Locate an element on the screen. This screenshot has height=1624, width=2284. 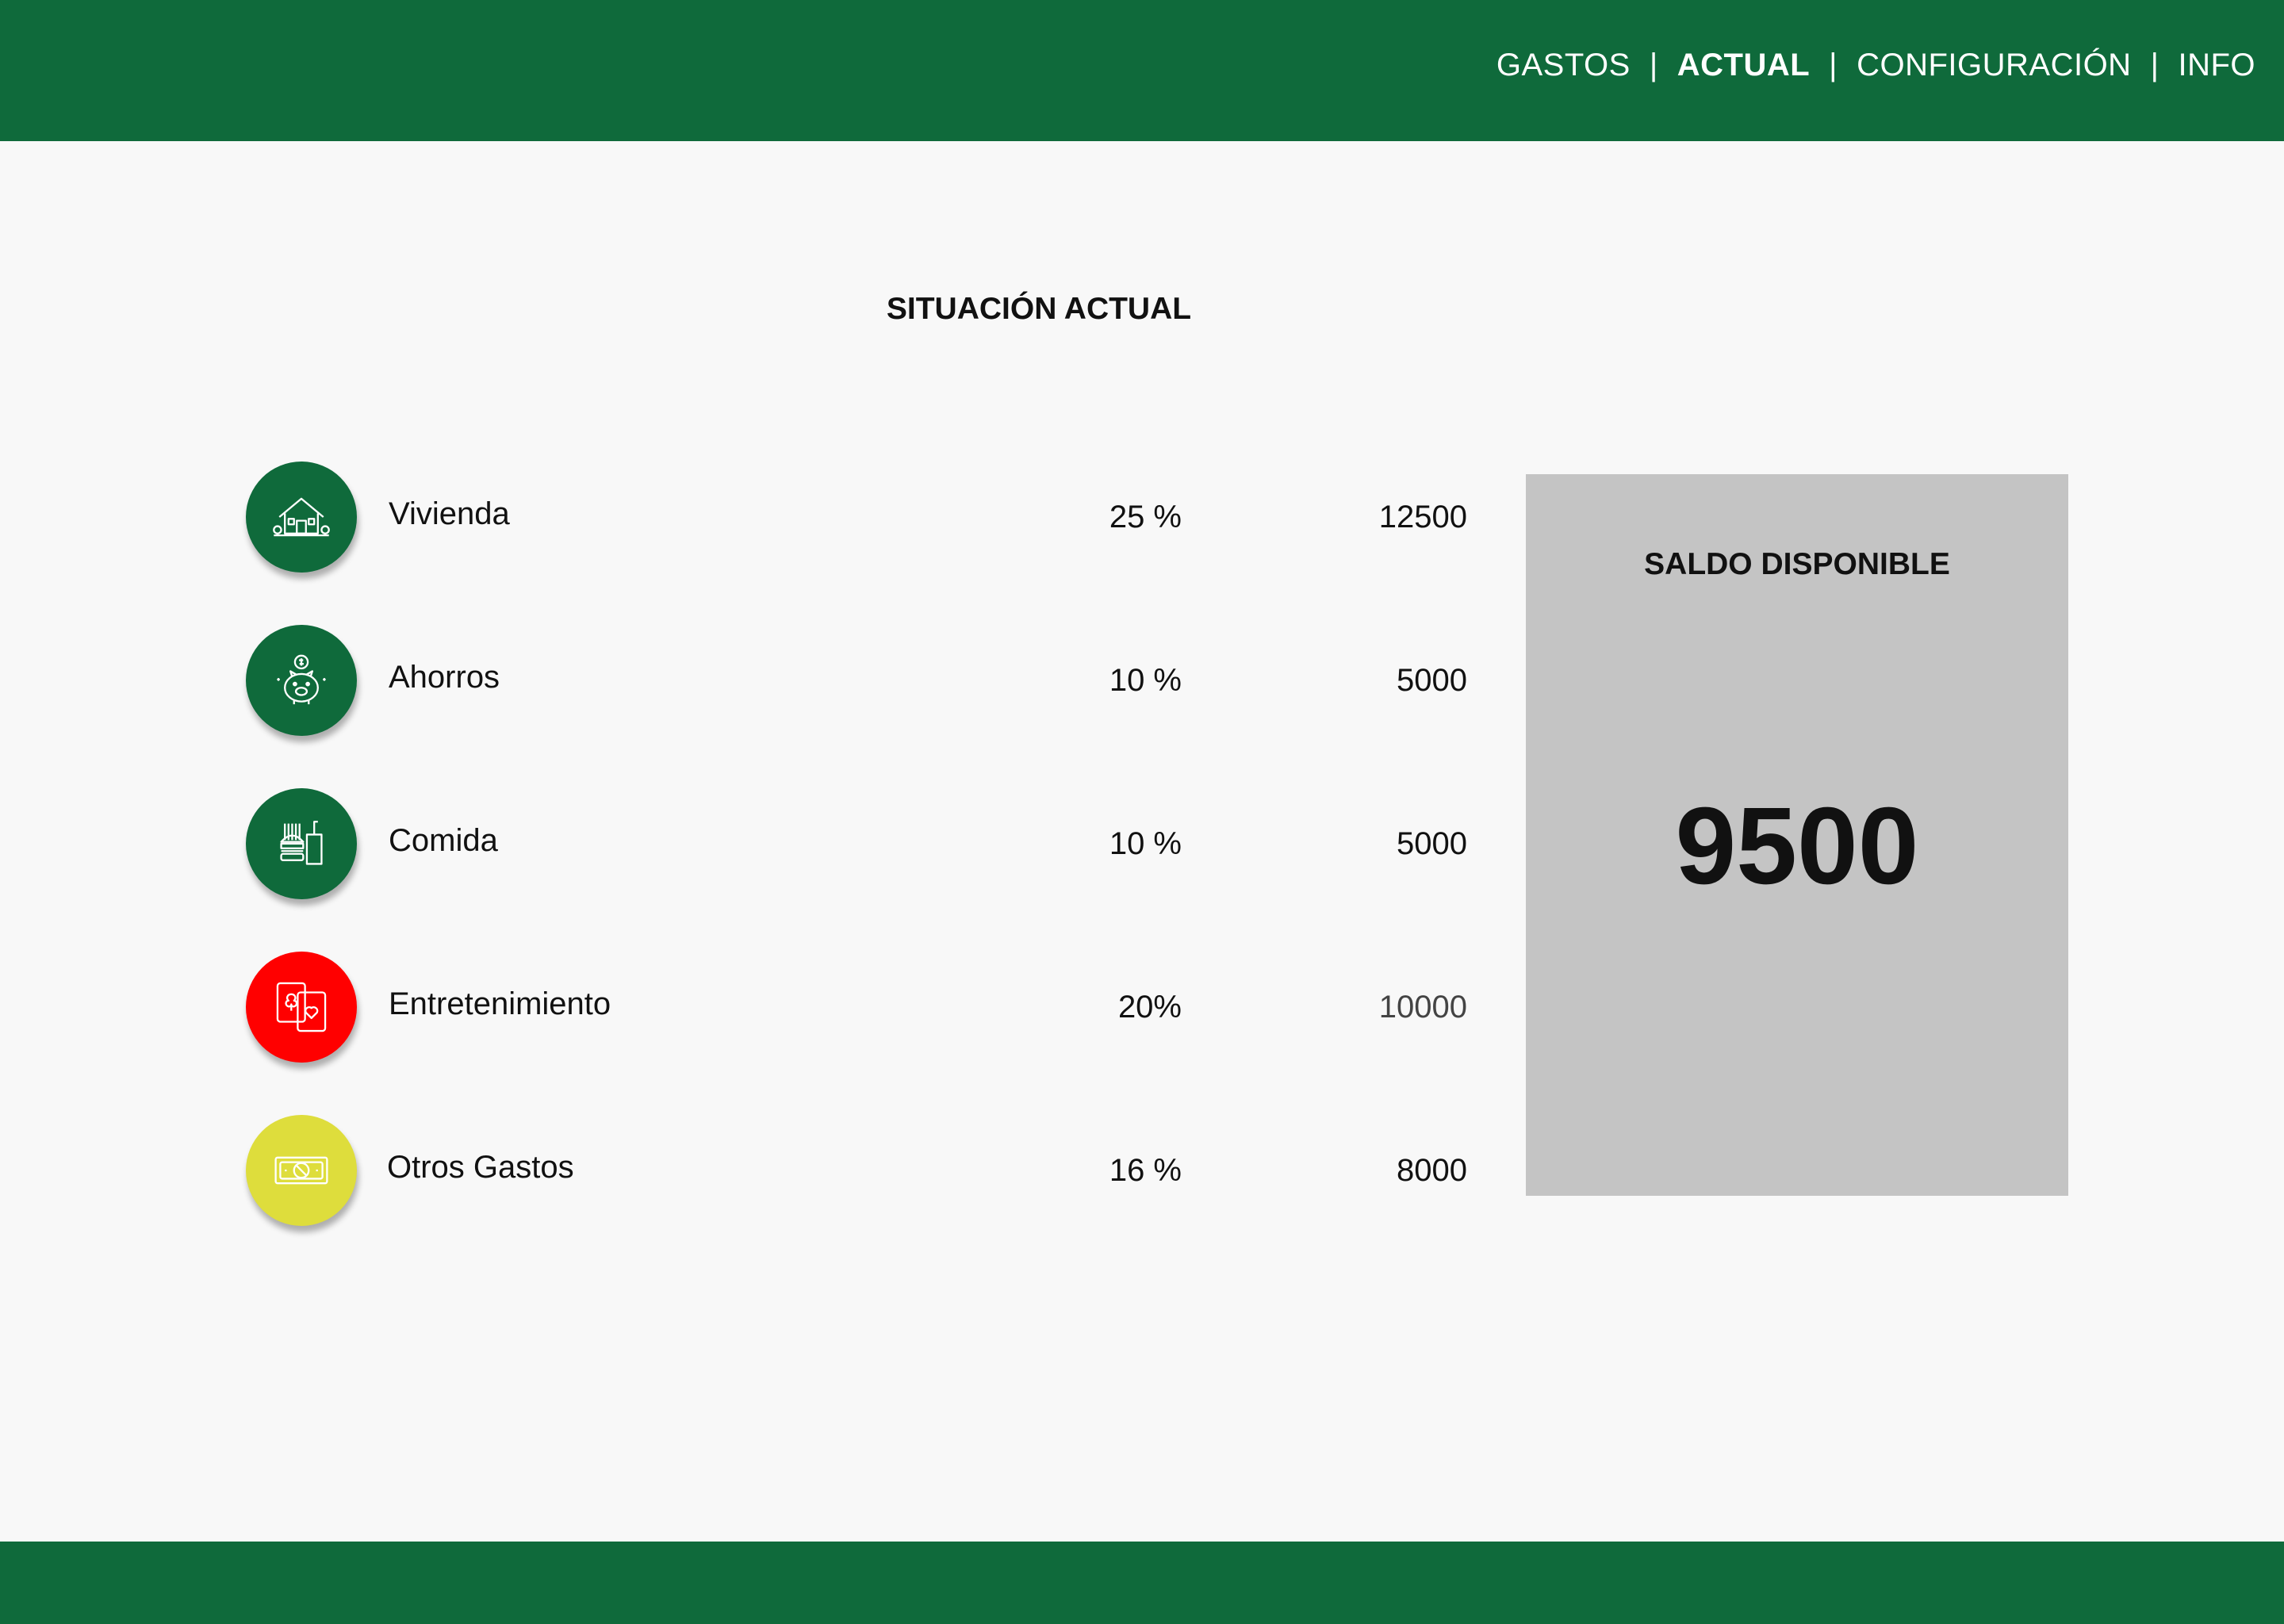
category-row-vivienda: Vivienda 25 % 12500 is located at coordinates (856, 517).